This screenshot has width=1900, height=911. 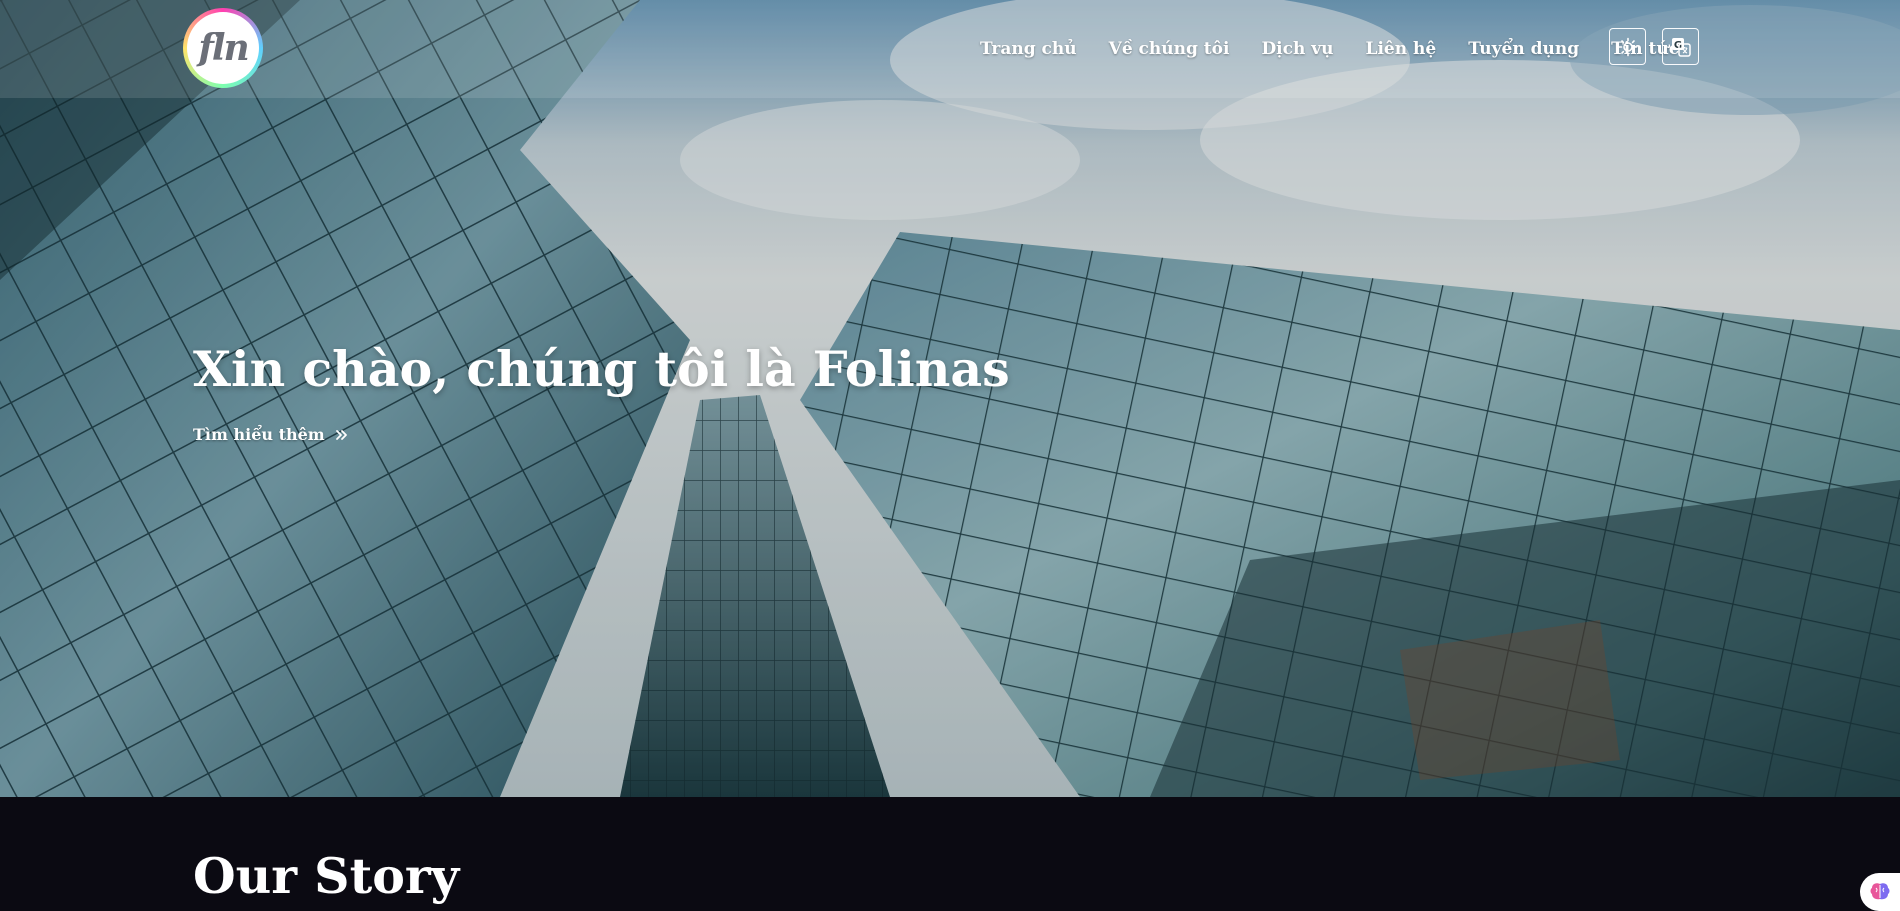 I want to click on folinas-logo: fln, so click(x=223, y=48).